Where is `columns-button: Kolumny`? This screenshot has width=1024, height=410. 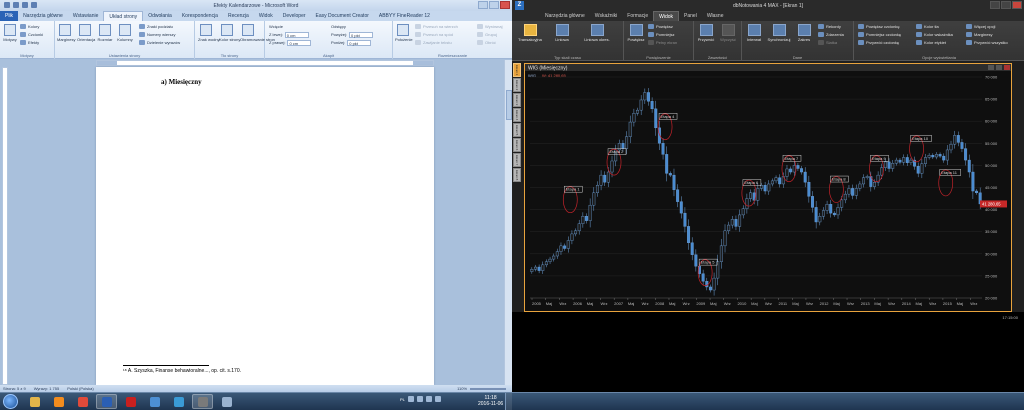
columns-button: Kolumny is located at coordinates (125, 36).